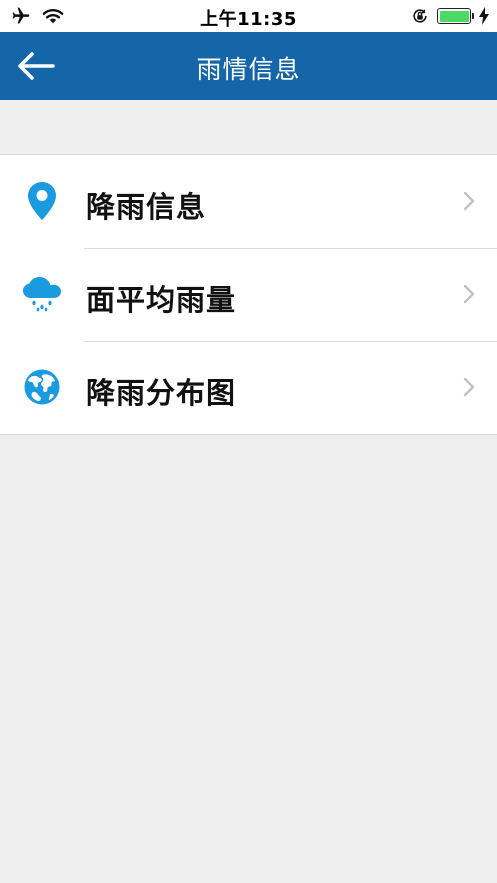 The image size is (497, 883). I want to click on battery-icon, so click(455, 16).